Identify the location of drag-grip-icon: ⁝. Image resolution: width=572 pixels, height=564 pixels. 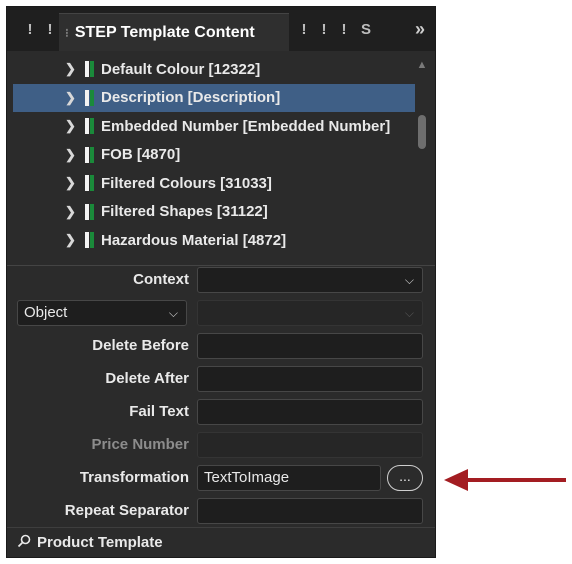
(67, 33).